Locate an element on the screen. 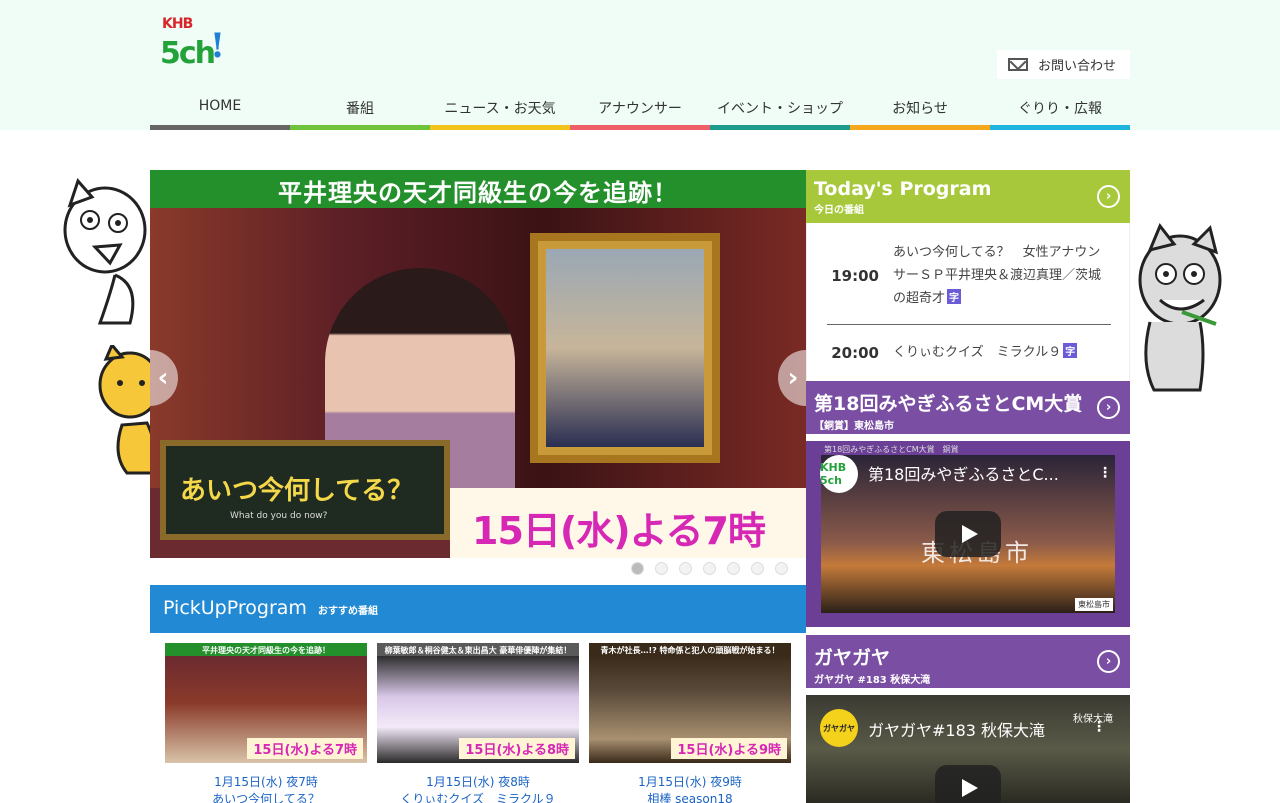 The width and height of the screenshot is (1280, 803). chevron-right-icon: › is located at coordinates (793, 378).